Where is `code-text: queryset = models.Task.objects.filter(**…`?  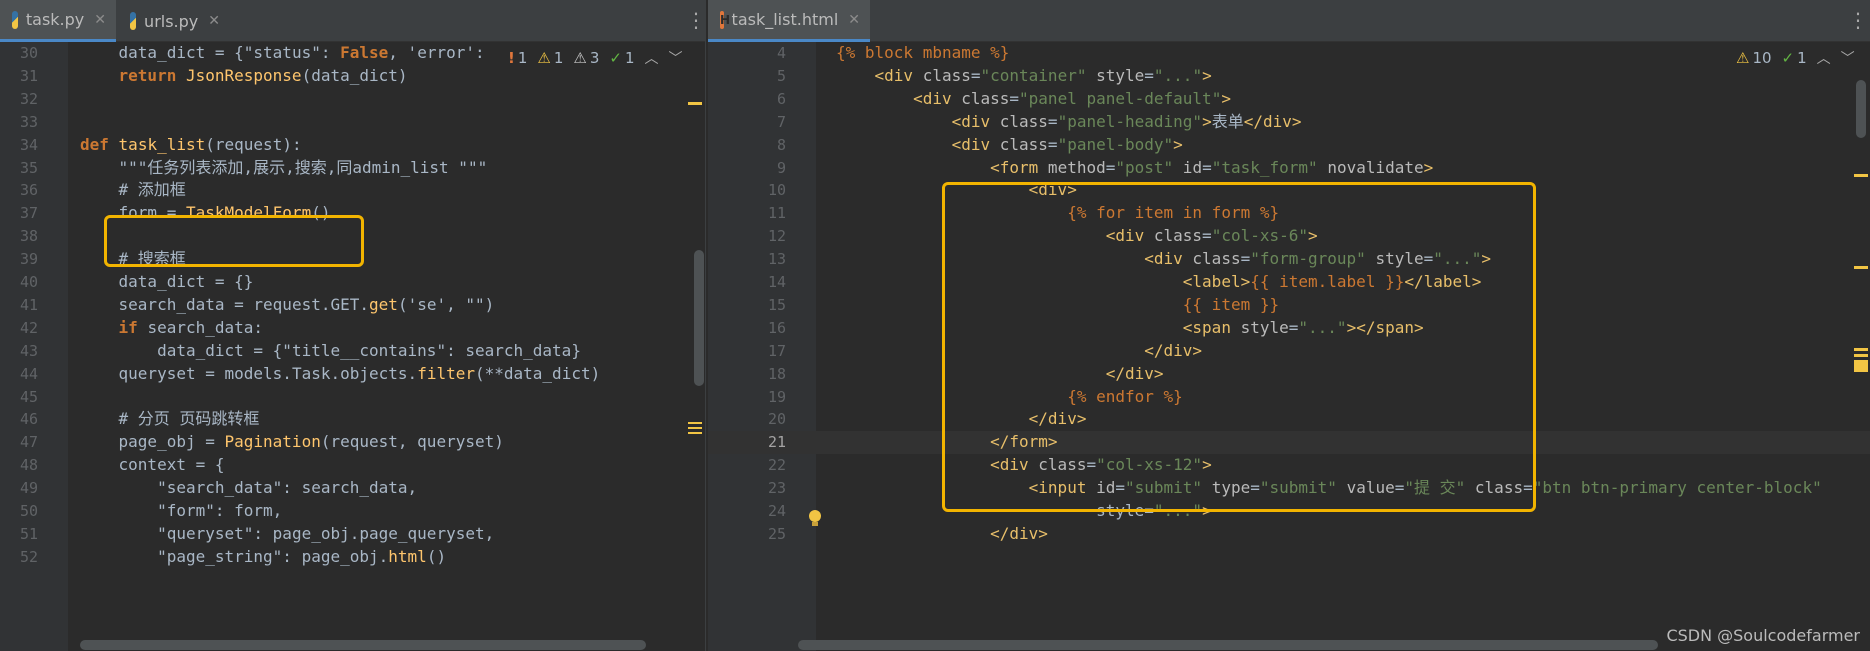
code-text: queryset = models.Task.objects.filter(**… is located at coordinates (340, 374).